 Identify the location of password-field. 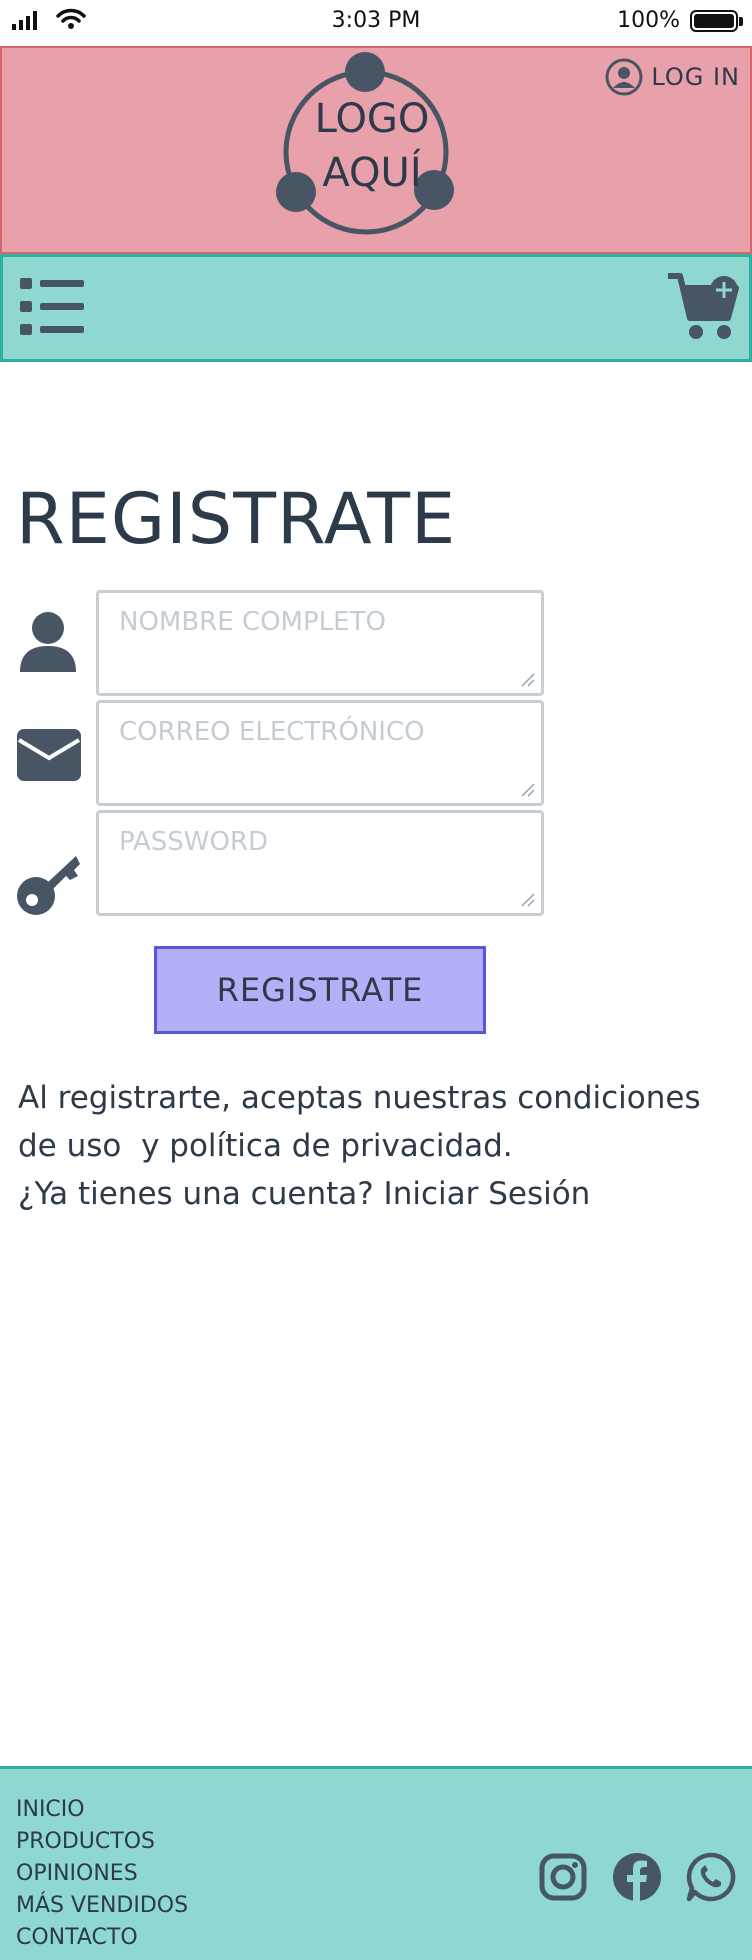
(320, 863).